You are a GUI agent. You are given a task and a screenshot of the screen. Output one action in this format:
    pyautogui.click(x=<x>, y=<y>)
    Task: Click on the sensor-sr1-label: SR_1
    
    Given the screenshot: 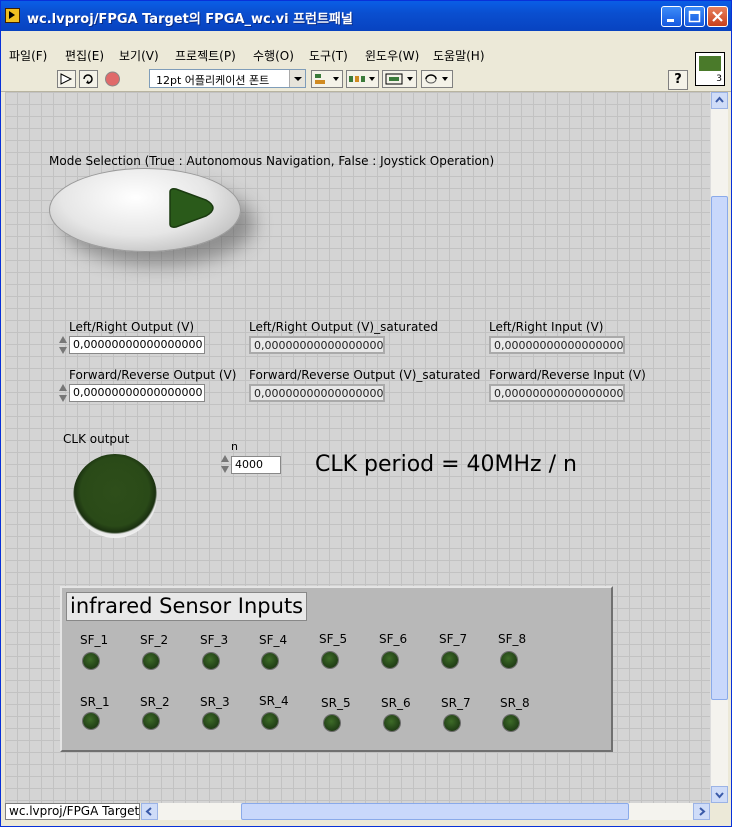 What is the action you would take?
    pyautogui.click(x=95, y=702)
    